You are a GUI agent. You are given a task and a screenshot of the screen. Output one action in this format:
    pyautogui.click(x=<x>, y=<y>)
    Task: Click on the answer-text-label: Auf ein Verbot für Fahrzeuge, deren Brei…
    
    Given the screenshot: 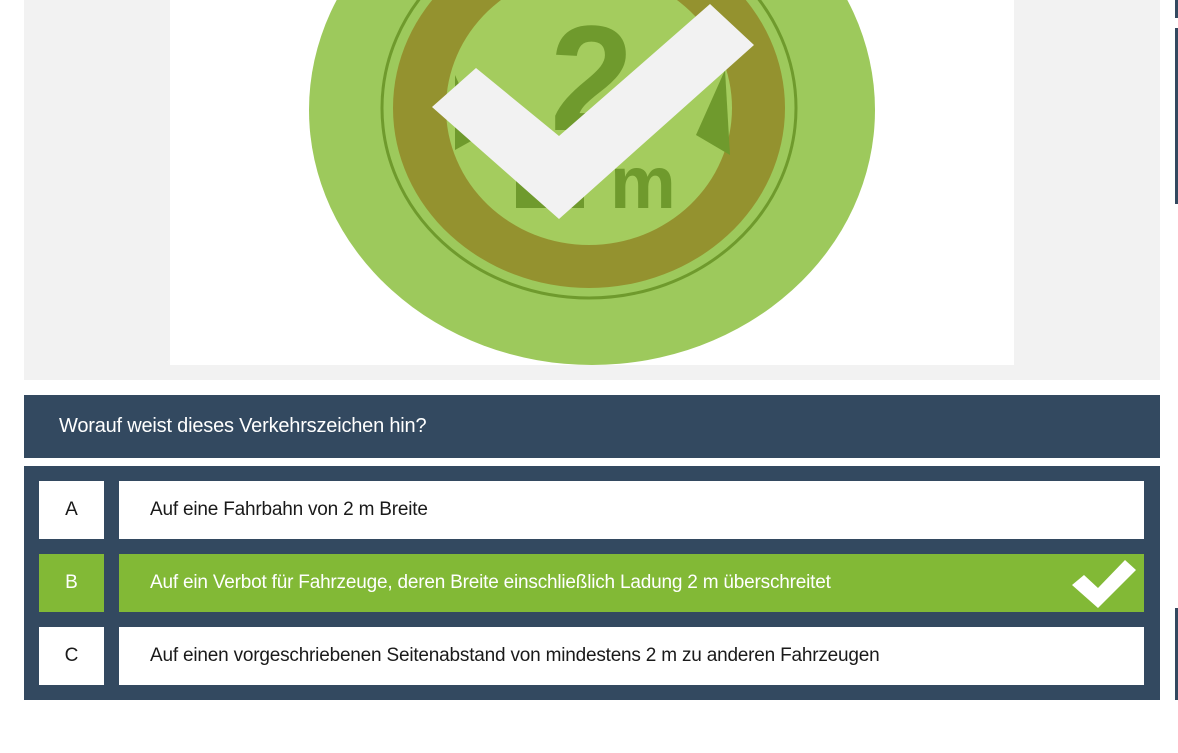 What is the action you would take?
    pyautogui.click(x=490, y=582)
    